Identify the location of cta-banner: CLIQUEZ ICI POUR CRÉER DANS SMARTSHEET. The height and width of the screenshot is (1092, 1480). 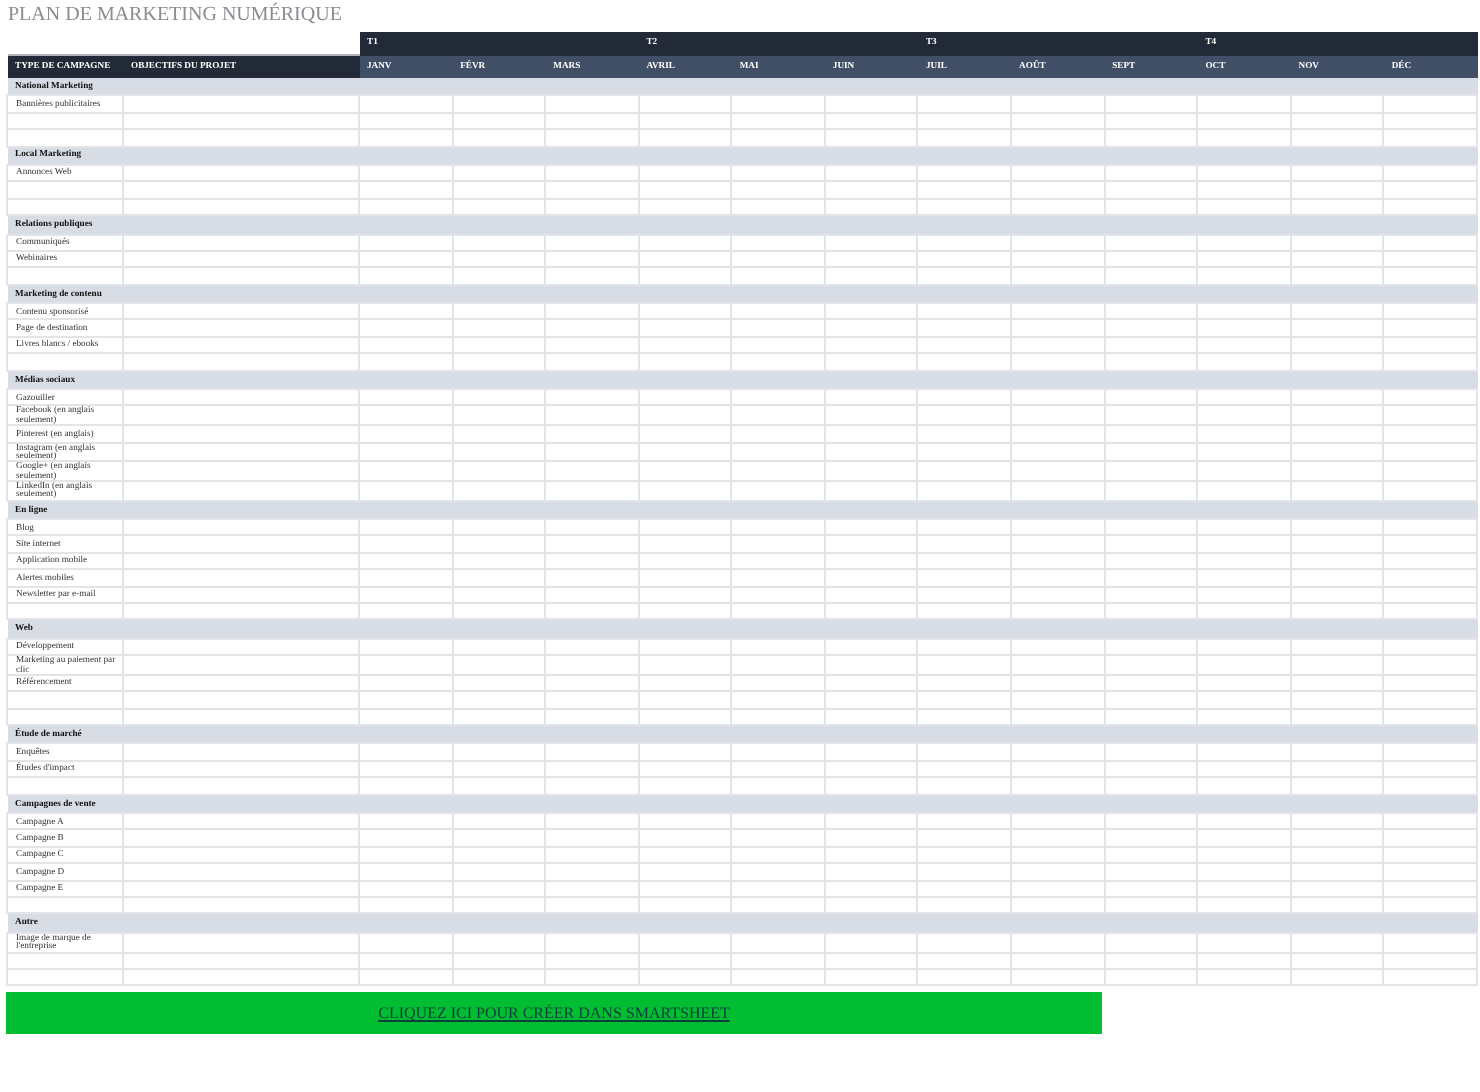
(554, 1013).